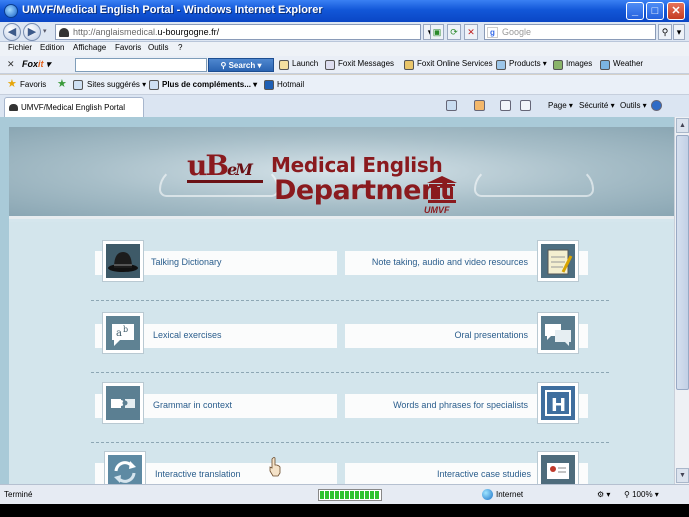  What do you see at coordinates (158, 47) in the screenshot?
I see `menu-tools: Outils` at bounding box center [158, 47].